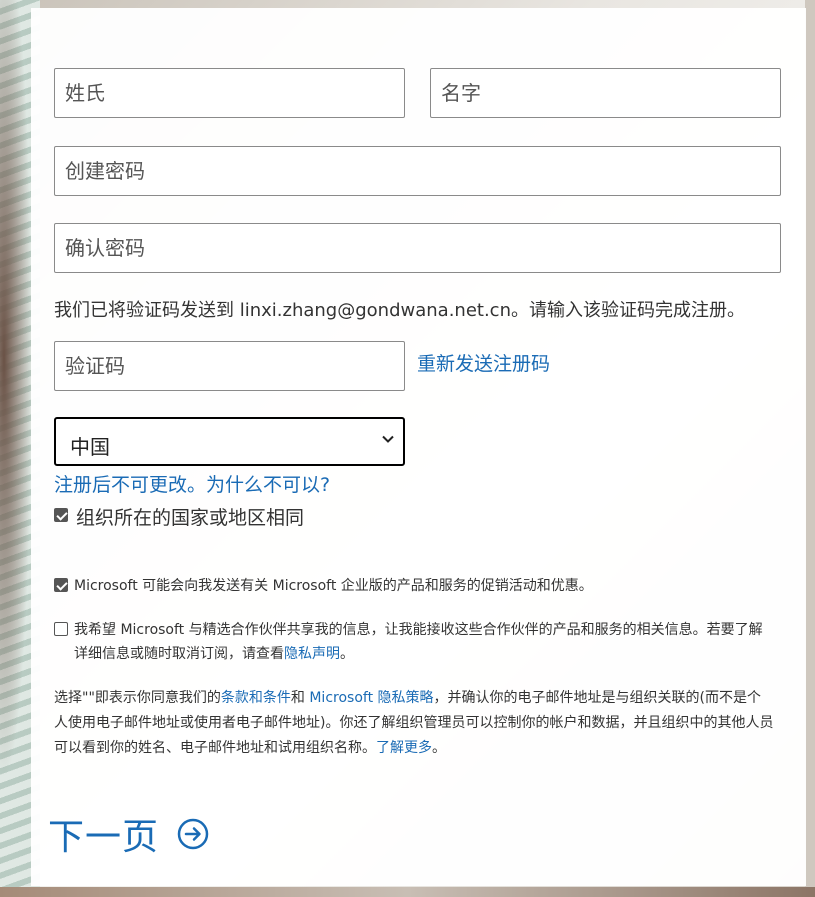 Image resolution: width=815 pixels, height=897 pixels. What do you see at coordinates (190, 518) in the screenshot?
I see `same-region-label: 组织所在的国家或地区相同` at bounding box center [190, 518].